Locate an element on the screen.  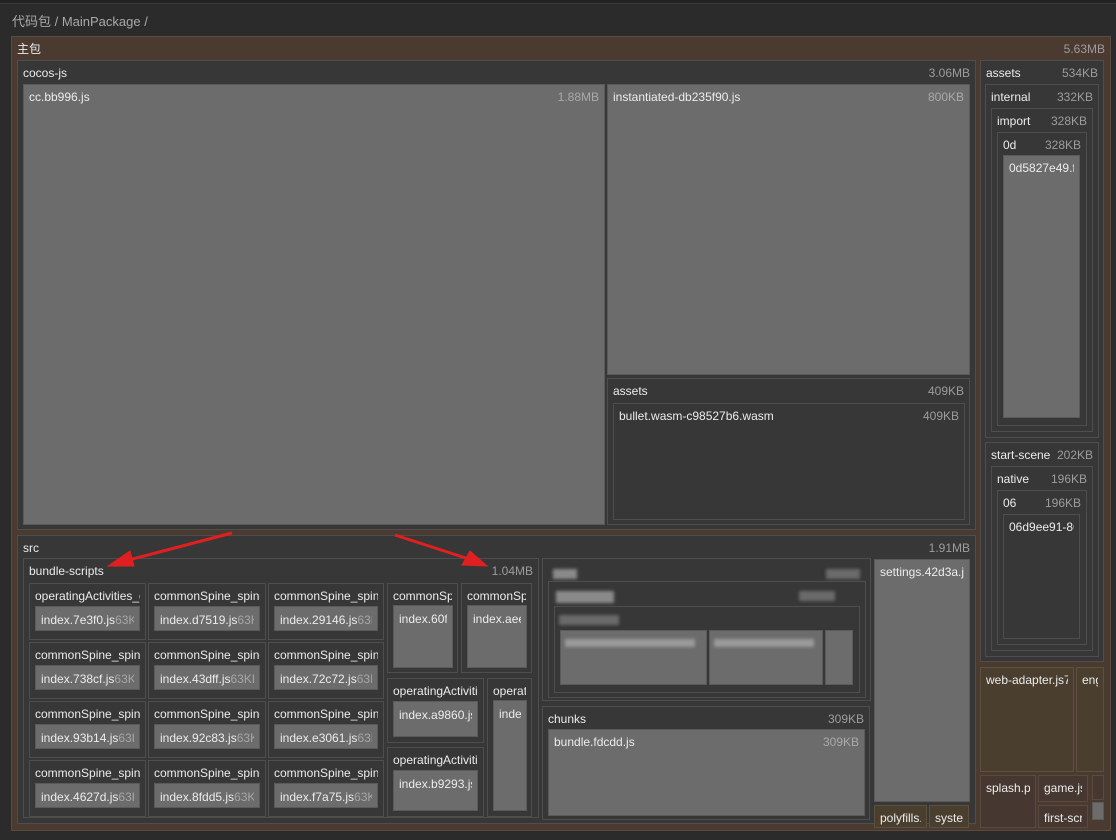
treemap-group: game.jsc is located at coordinates (1063, 788).